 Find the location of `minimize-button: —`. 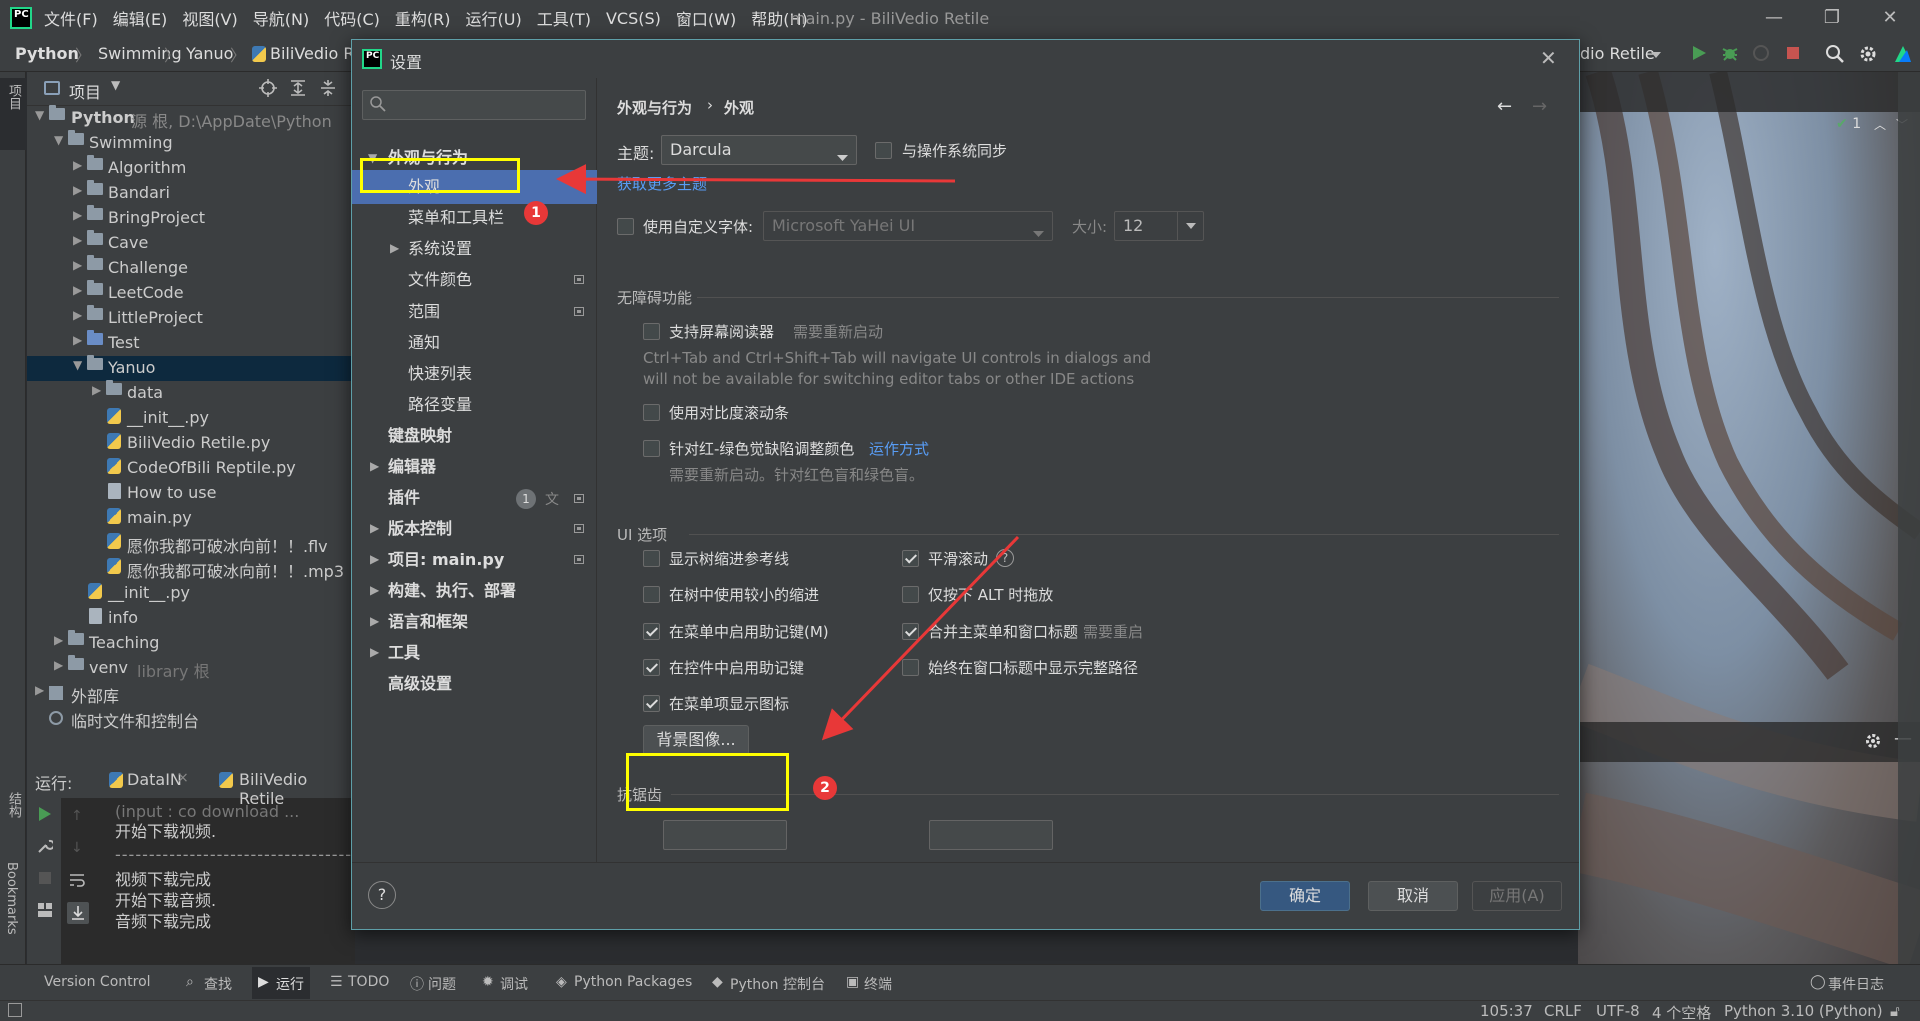

minimize-button: — is located at coordinates (1774, 18).